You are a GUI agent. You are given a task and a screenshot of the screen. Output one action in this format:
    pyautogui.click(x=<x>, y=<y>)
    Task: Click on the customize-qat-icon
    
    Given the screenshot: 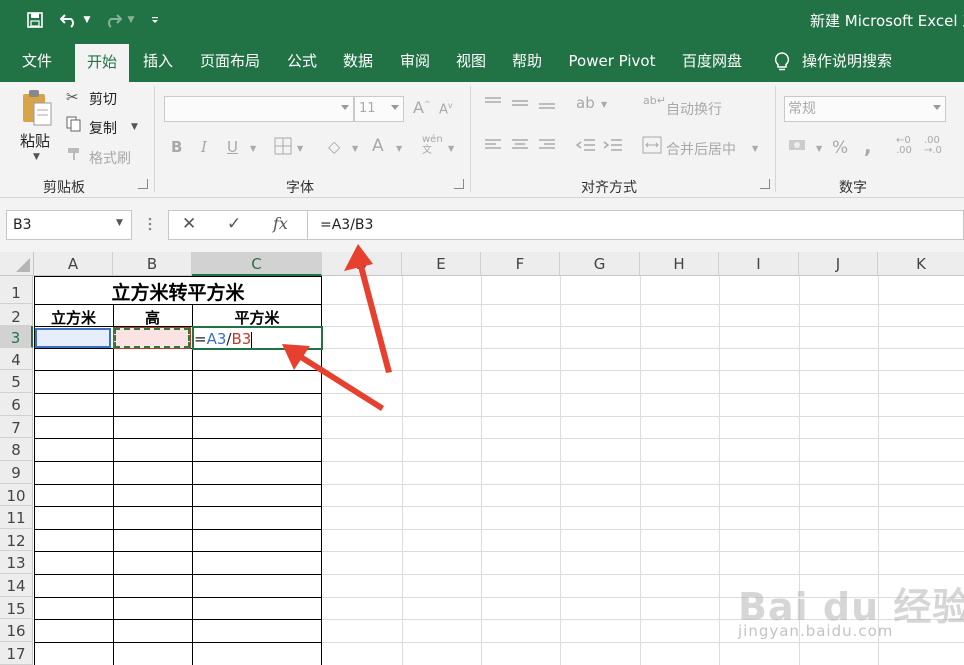 What is the action you would take?
    pyautogui.click(x=155, y=20)
    